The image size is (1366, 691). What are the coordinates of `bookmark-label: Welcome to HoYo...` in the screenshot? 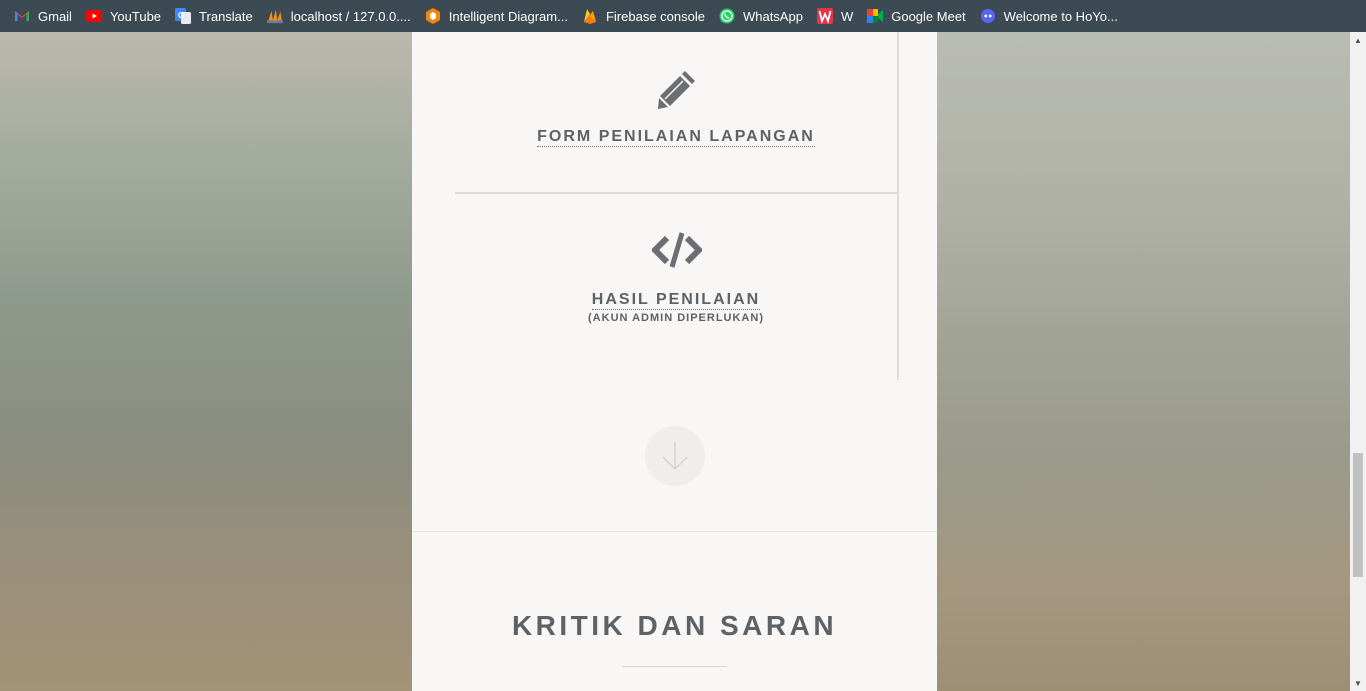 It's located at (1060, 16).